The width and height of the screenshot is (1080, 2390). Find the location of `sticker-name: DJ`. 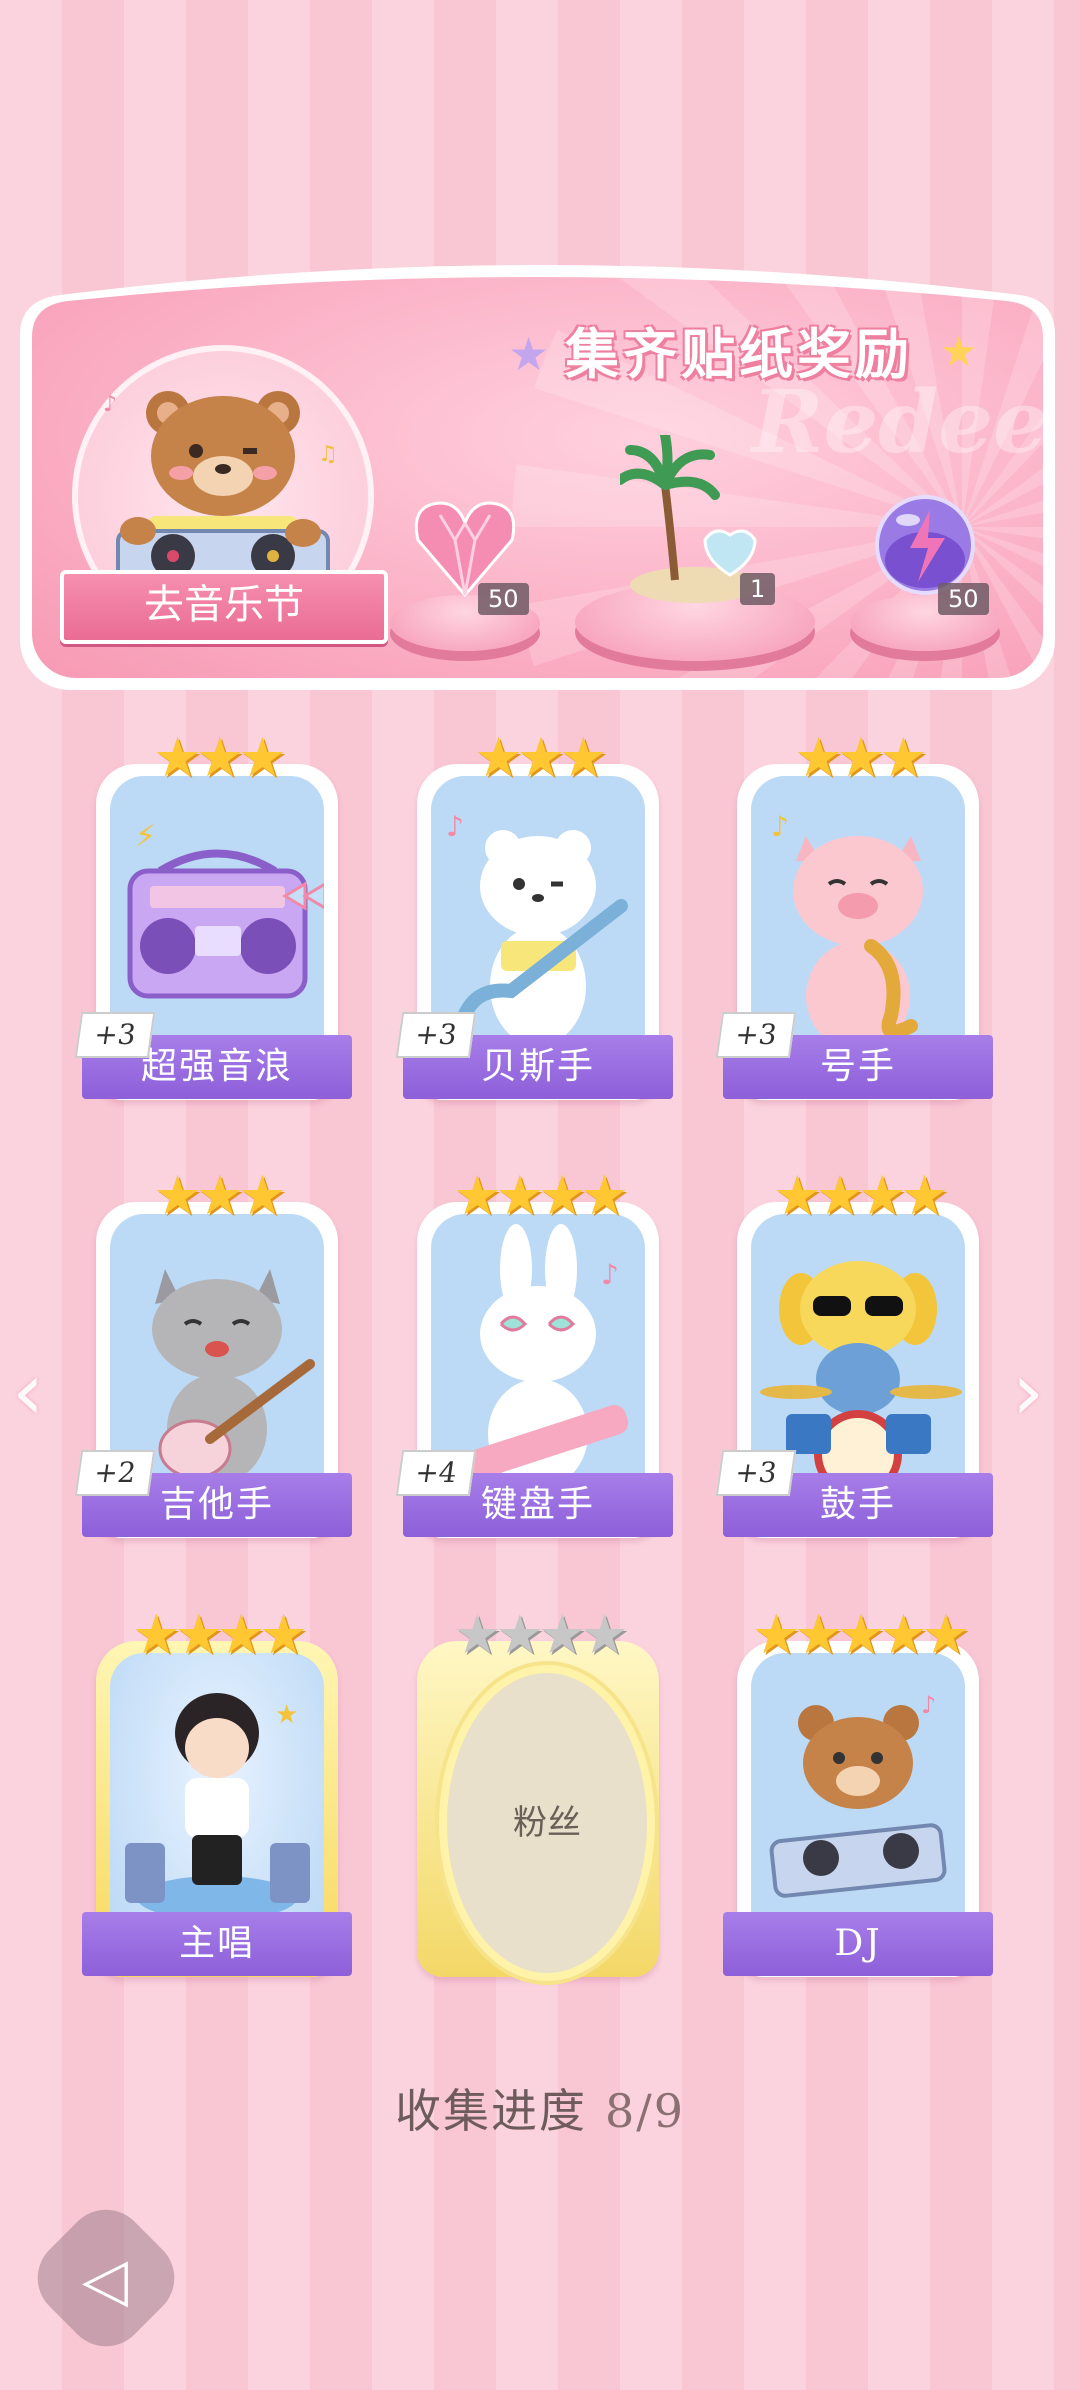

sticker-name: DJ is located at coordinates (858, 1944).